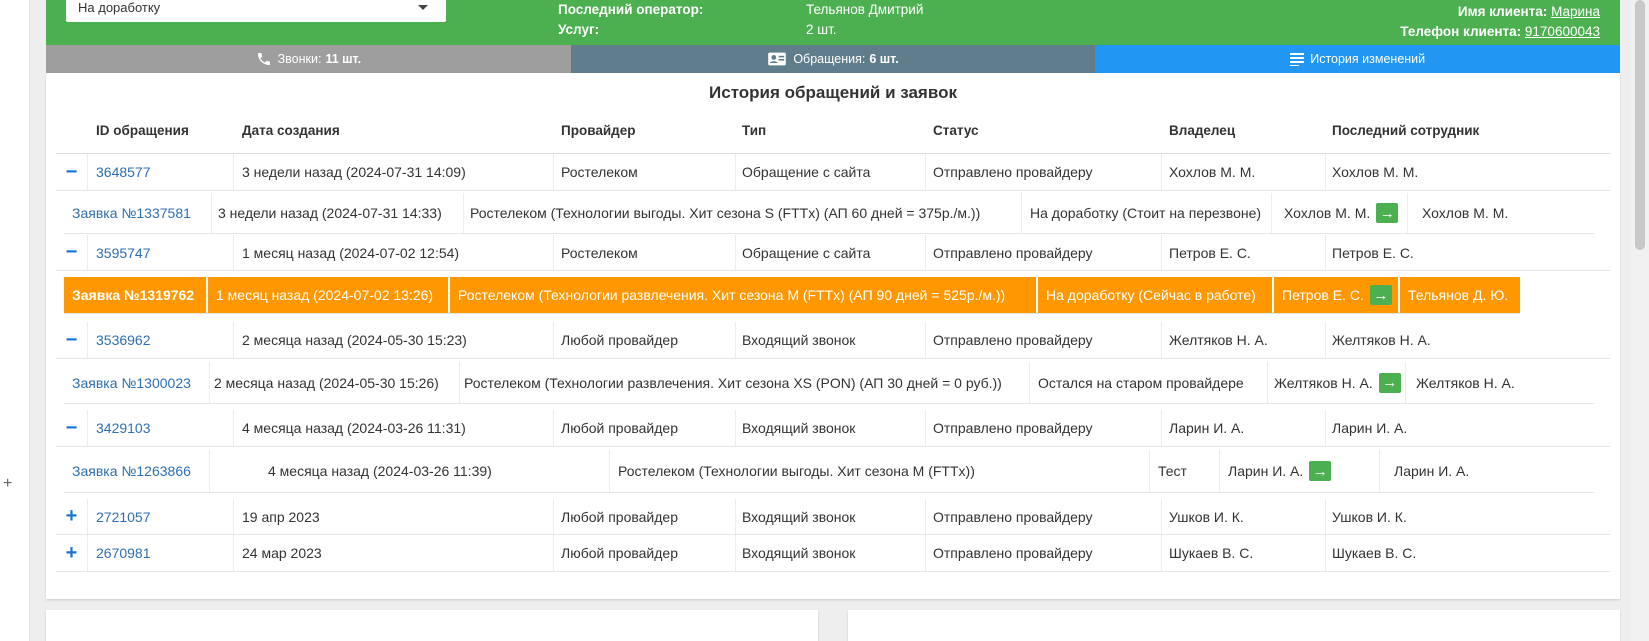 The width and height of the screenshot is (1649, 641). Describe the element at coordinates (956, 130) in the screenshot. I see `column-header: Статус` at that location.